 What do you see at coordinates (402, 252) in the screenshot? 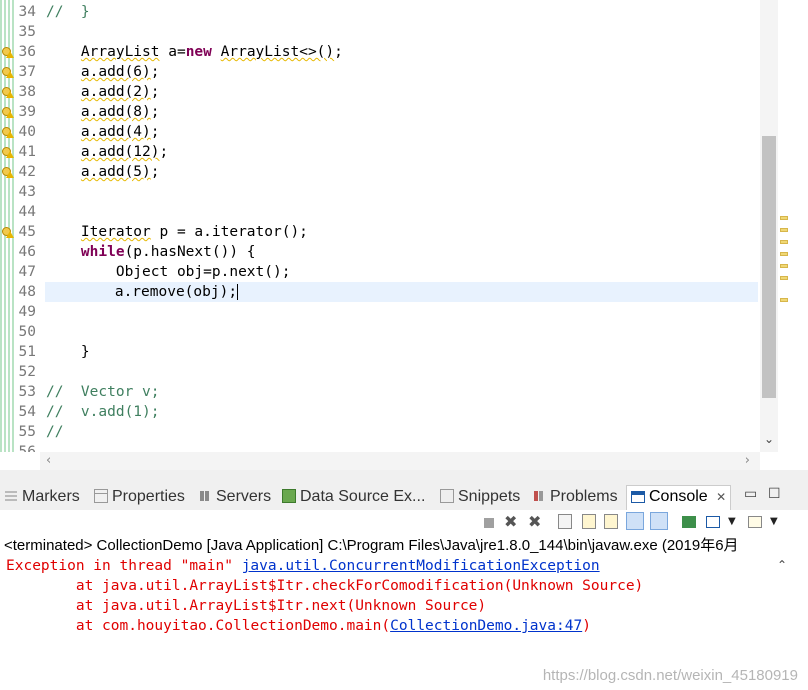
I see `code-line: while(p.hasNext()) {` at bounding box center [402, 252].